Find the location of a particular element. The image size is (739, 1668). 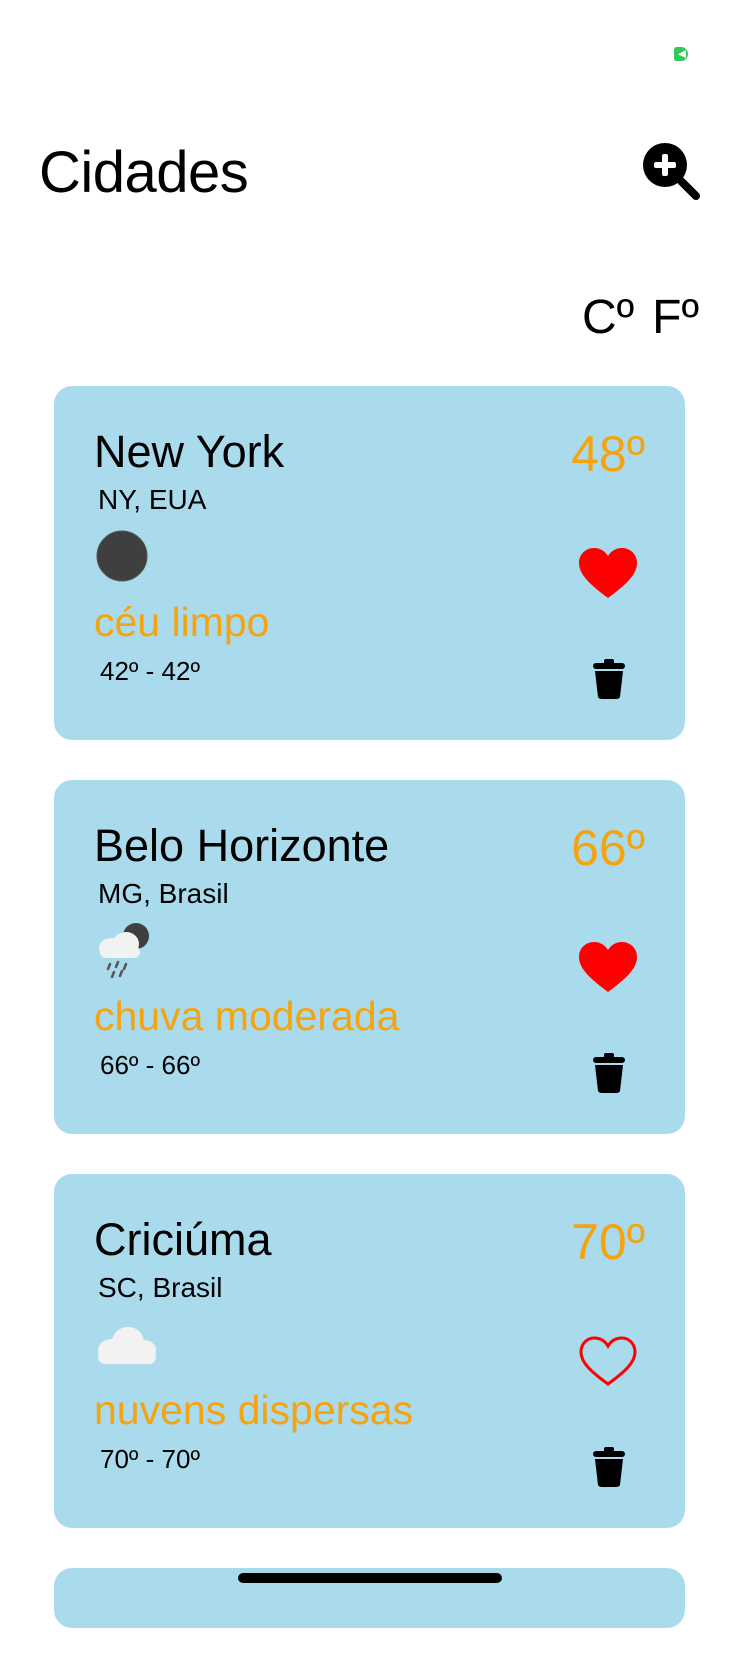

status-indicator is located at coordinates (681, 54).